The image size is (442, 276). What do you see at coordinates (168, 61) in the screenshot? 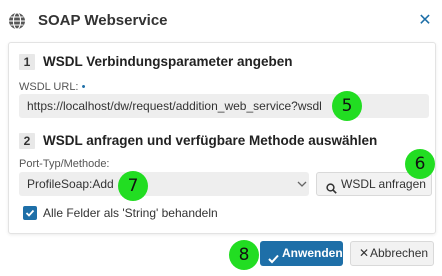
I see `section-title-connection: WSDL Verbindungsparameter angeben` at bounding box center [168, 61].